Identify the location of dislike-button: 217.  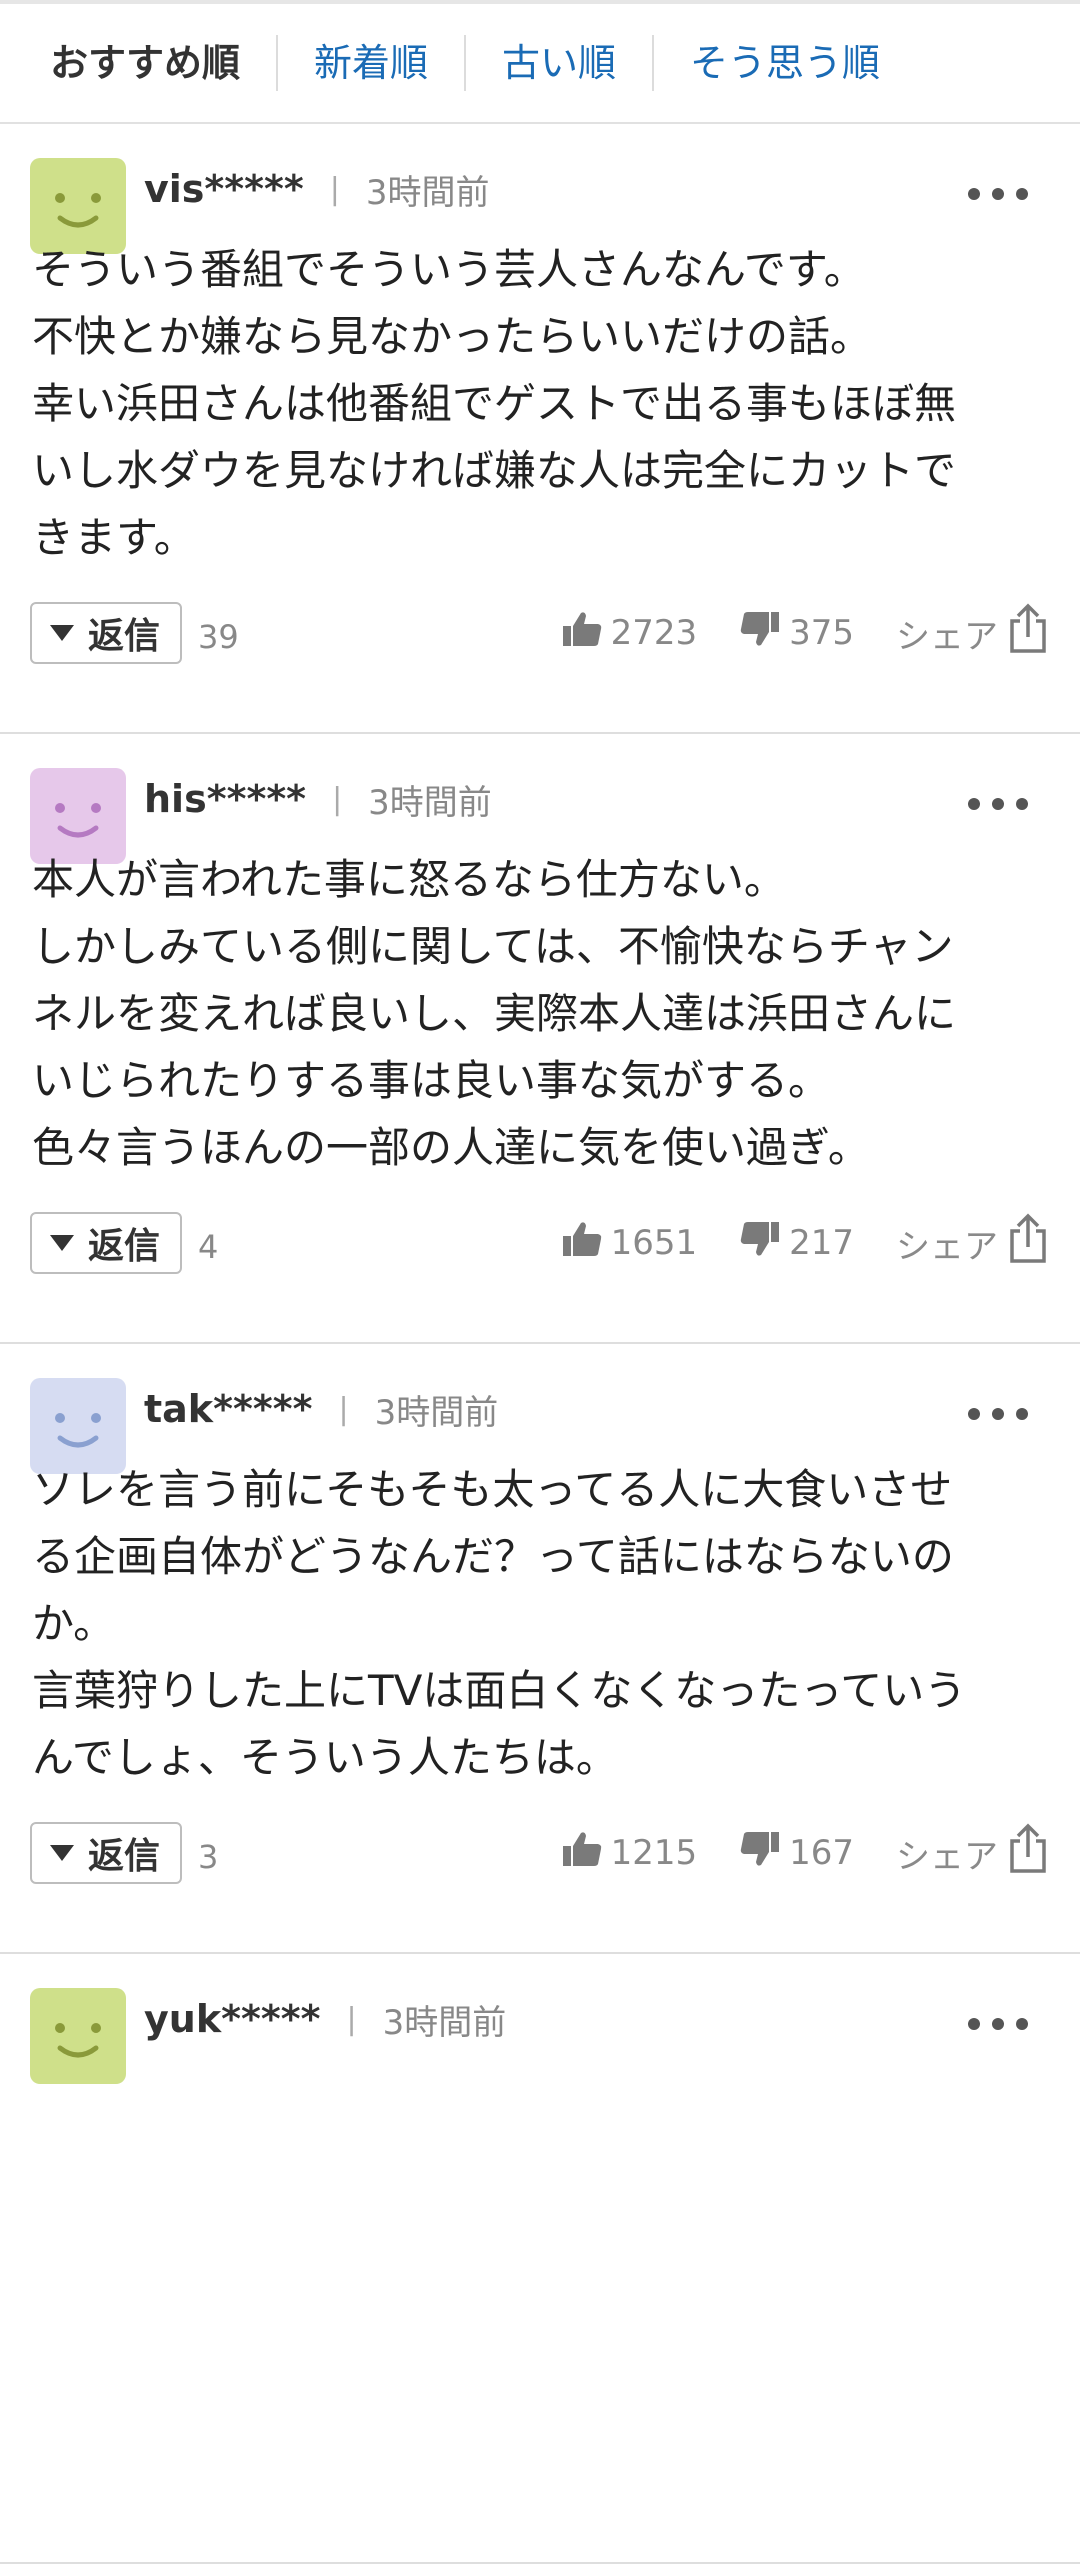
(796, 1243).